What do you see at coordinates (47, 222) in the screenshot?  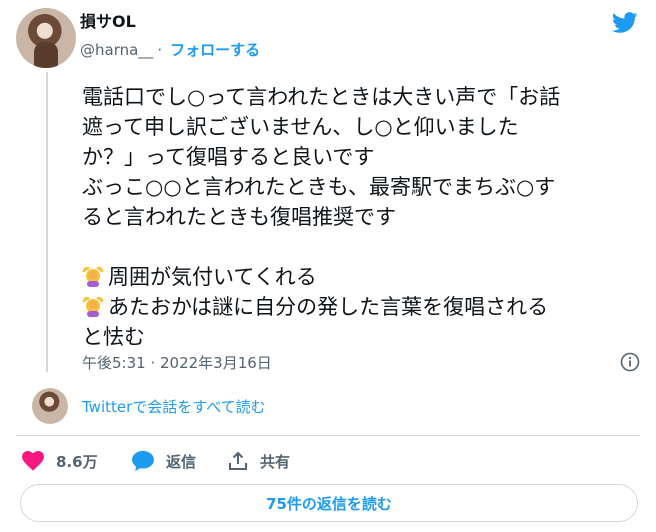 I see `thread-line` at bounding box center [47, 222].